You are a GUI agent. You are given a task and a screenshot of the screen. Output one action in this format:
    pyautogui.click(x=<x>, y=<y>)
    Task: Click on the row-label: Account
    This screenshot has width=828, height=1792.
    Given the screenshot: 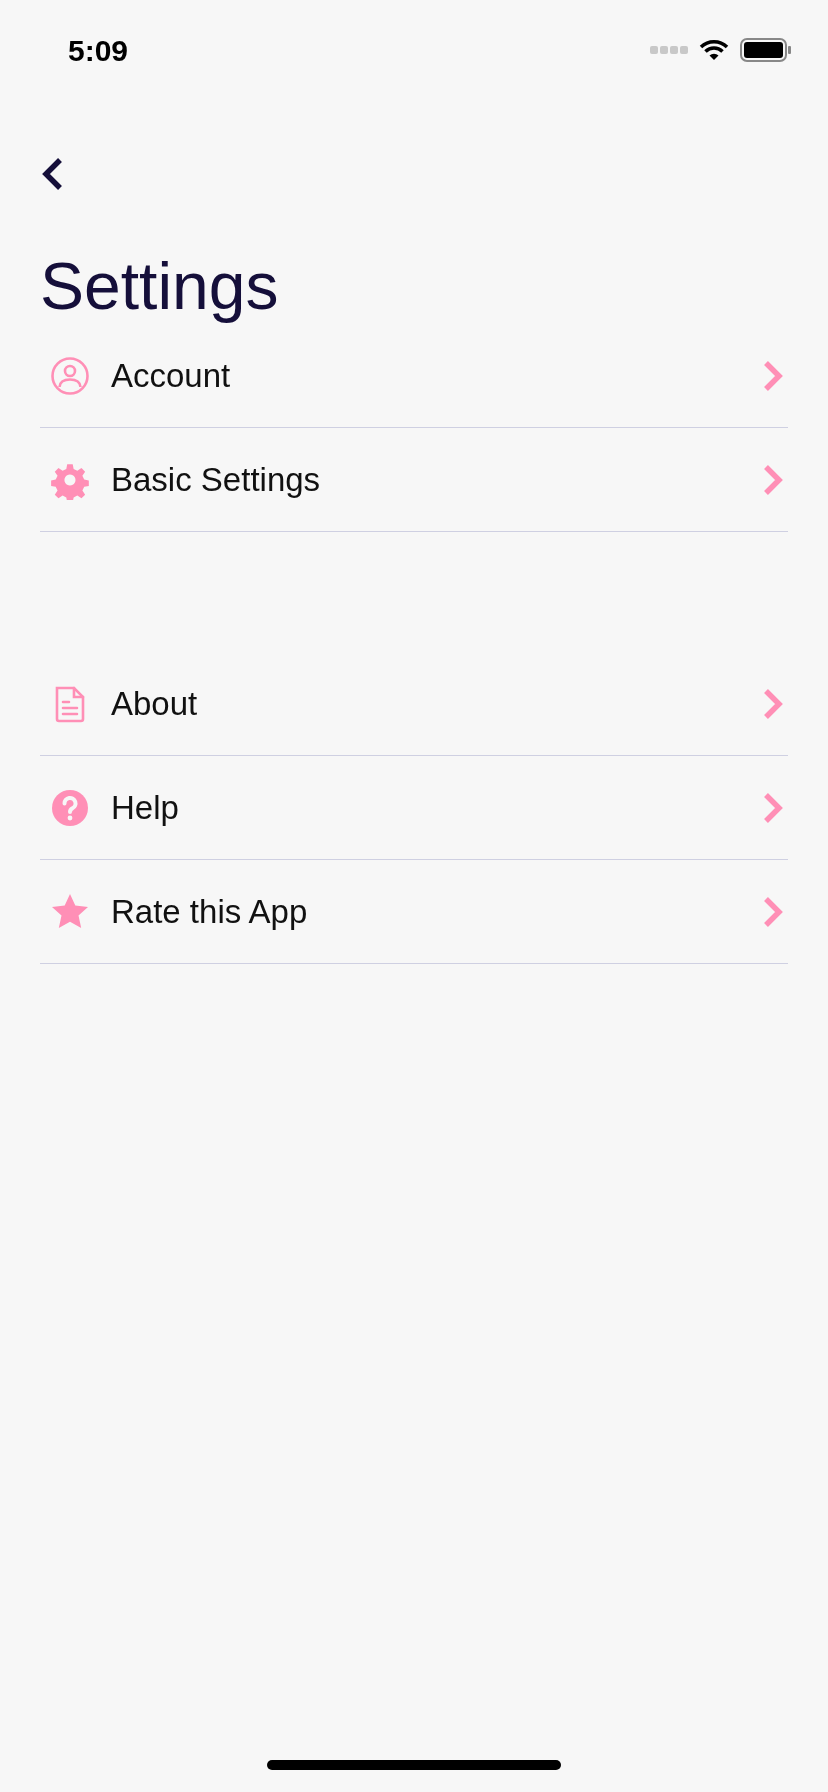 What is the action you would take?
    pyautogui.click(x=171, y=375)
    